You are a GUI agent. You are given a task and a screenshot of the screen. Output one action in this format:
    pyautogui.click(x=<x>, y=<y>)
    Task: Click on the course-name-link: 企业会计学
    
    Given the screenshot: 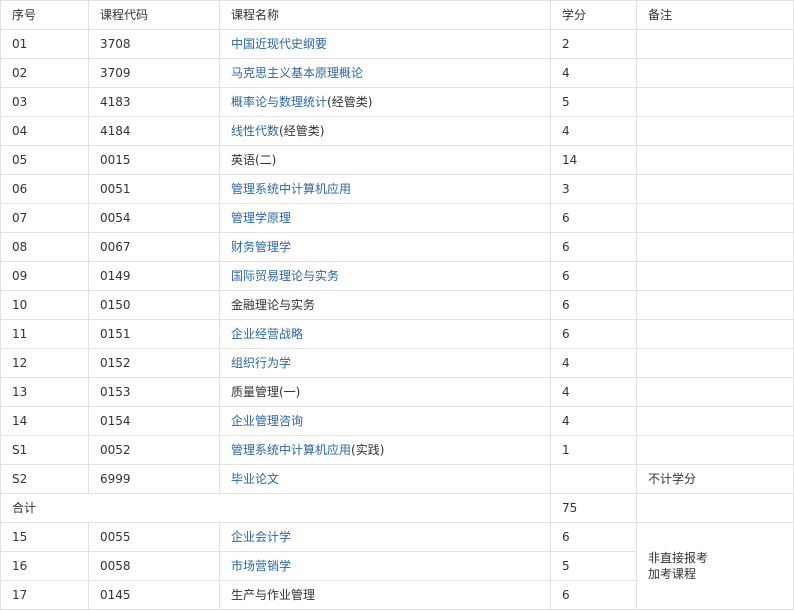 What is the action you would take?
    pyautogui.click(x=261, y=537)
    